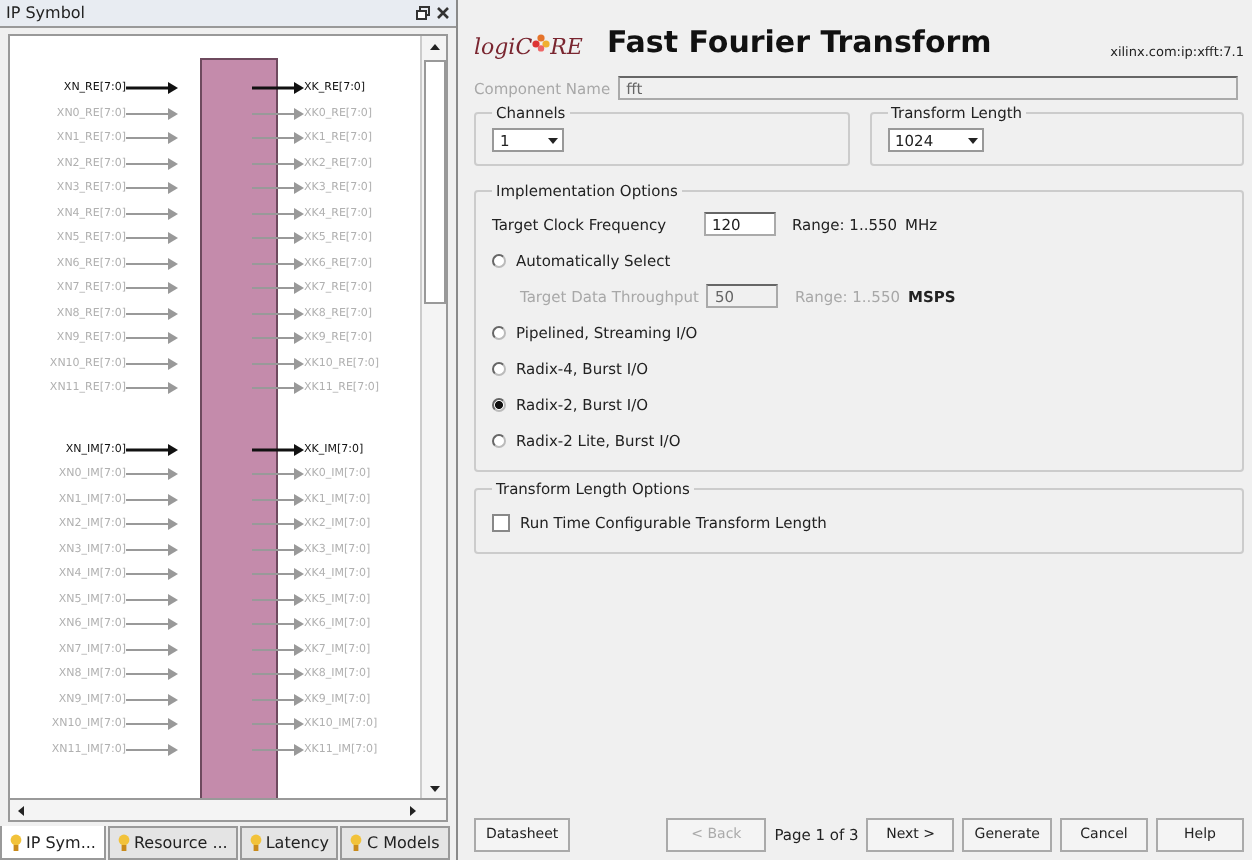  What do you see at coordinates (412, 810) in the screenshot?
I see `scroll-right-icon` at bounding box center [412, 810].